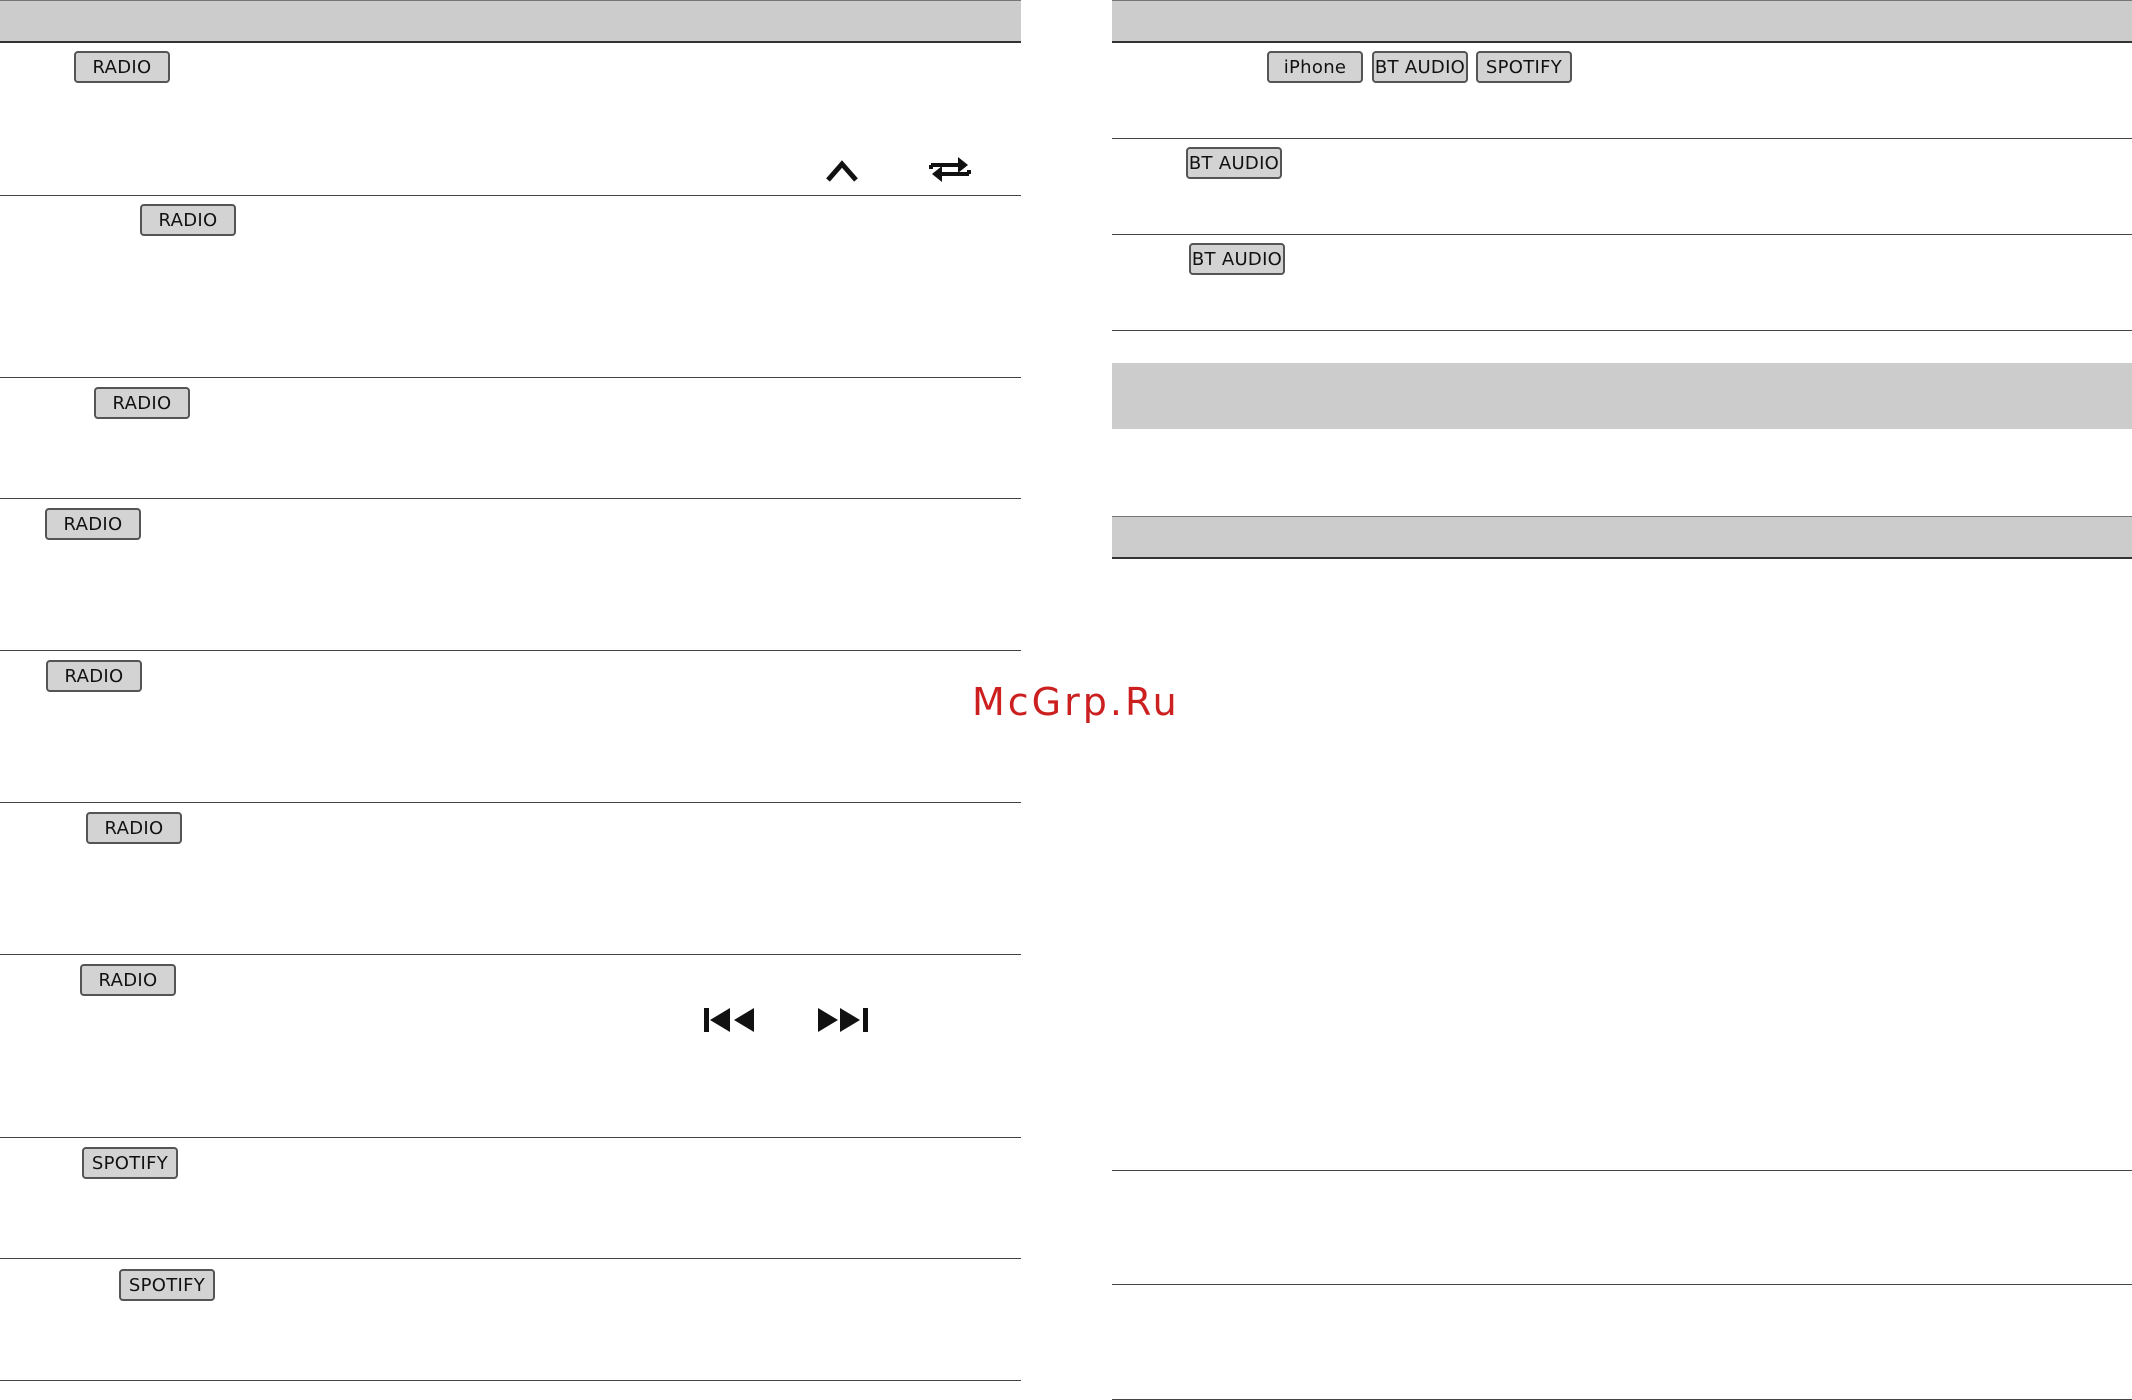 The width and height of the screenshot is (2132, 1400). Describe the element at coordinates (1234, 163) in the screenshot. I see `bt-audio-tag-2: BT AUDIO` at that location.